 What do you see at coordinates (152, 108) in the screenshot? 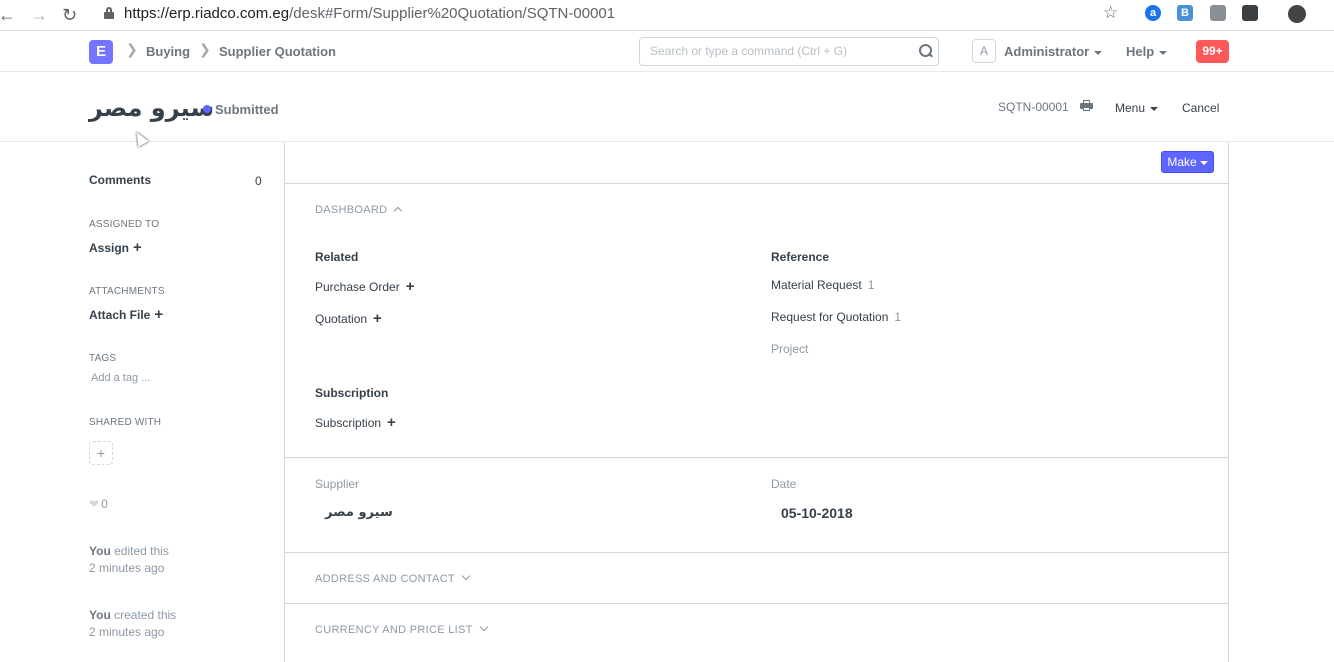
I see `page-title: سيرو مصر` at bounding box center [152, 108].